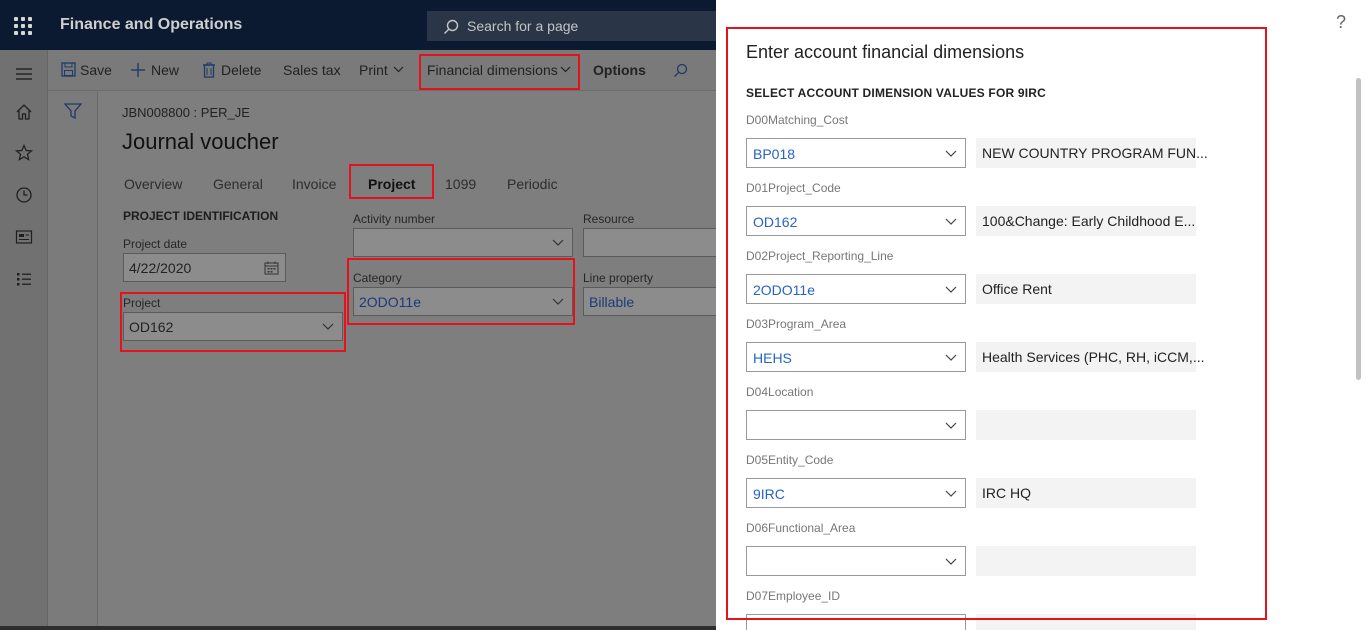 The height and width of the screenshot is (630, 1366). Describe the element at coordinates (774, 154) in the screenshot. I see `dimension-value-d00: BP018` at that location.